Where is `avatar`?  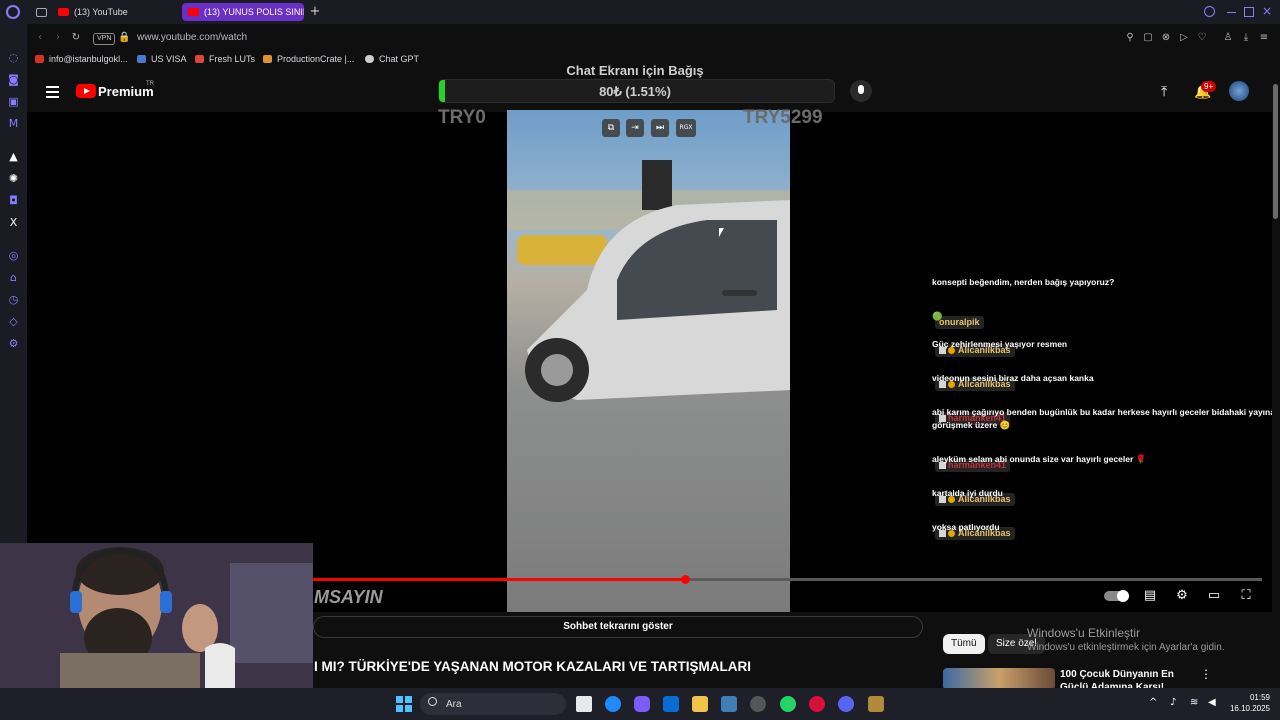
avatar is located at coordinates (1239, 91).